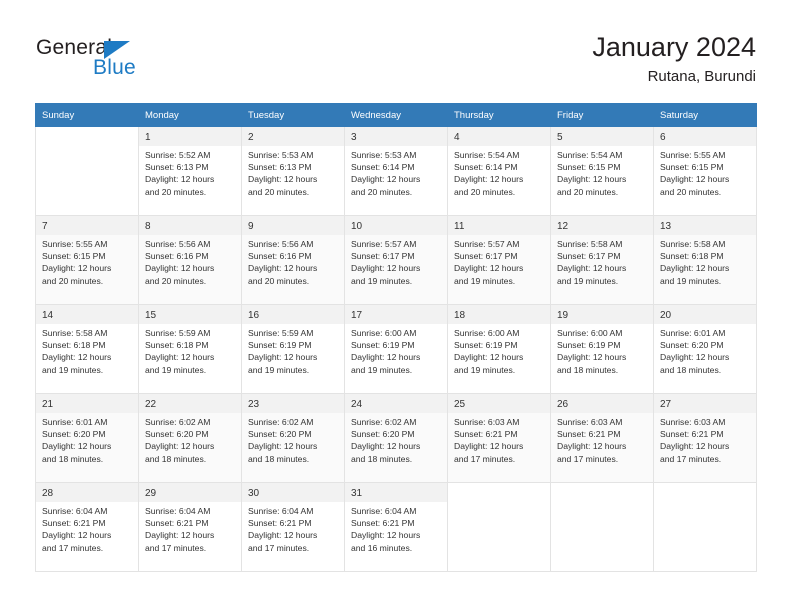 The width and height of the screenshot is (792, 612). I want to click on sunrise-text: Sunrise: 6:02 AM, so click(384, 422).